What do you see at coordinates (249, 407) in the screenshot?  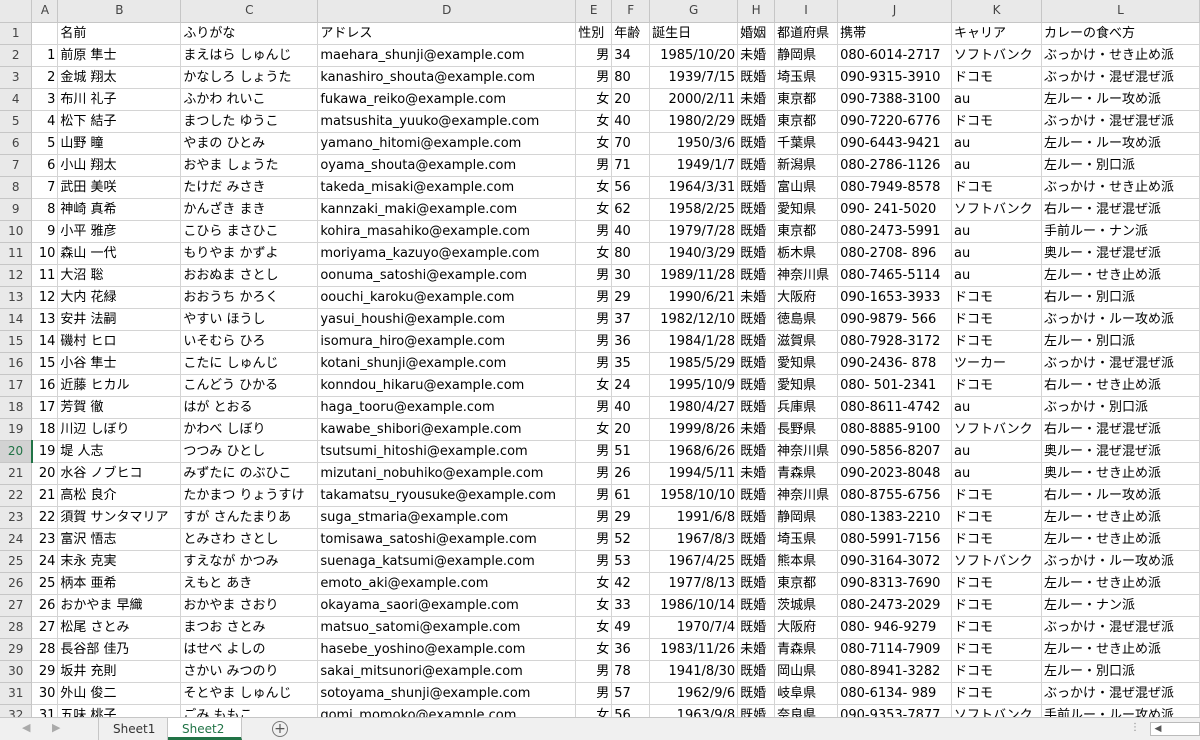 I see `cell: はが とおる` at bounding box center [249, 407].